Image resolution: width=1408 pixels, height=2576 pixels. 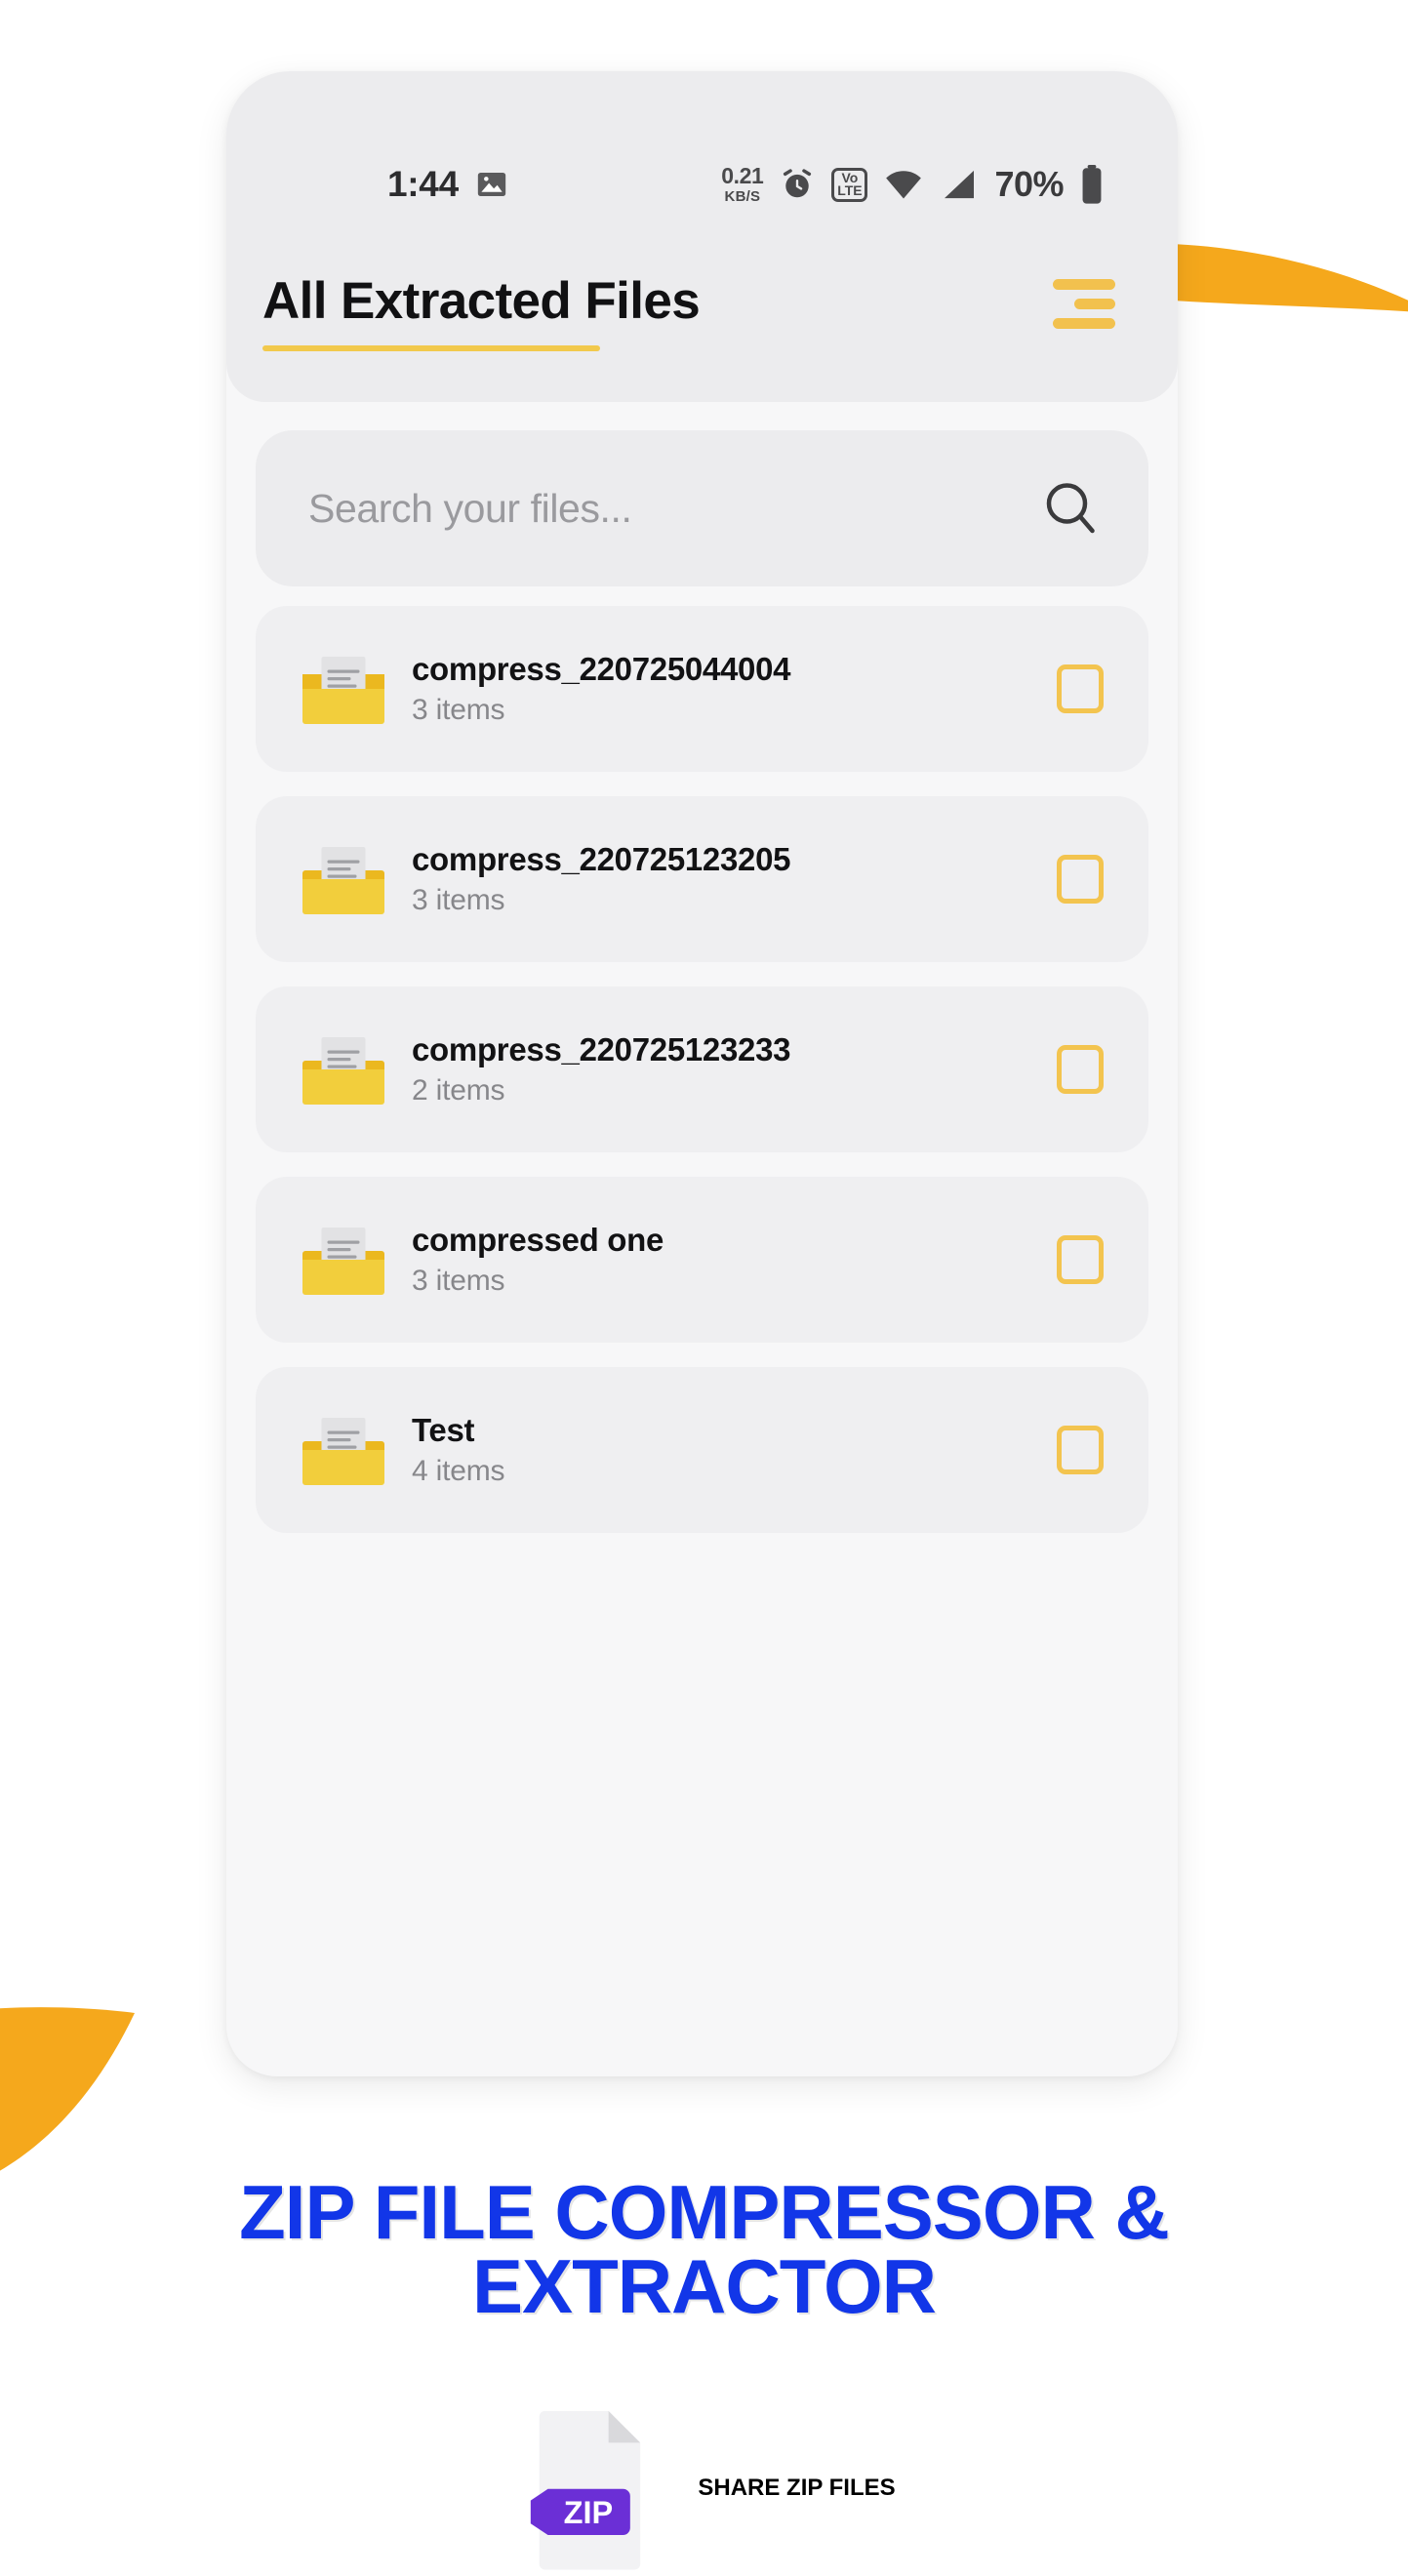 I want to click on table-row: Test 4 items, so click(x=702, y=1450).